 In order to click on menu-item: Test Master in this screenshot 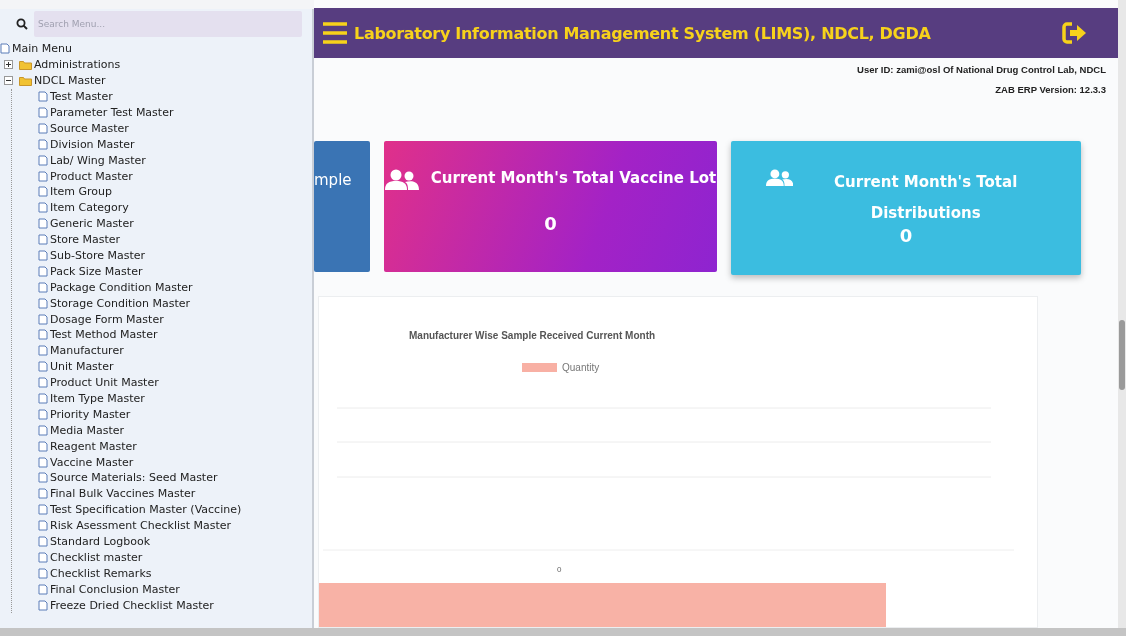, I will do `click(81, 97)`.